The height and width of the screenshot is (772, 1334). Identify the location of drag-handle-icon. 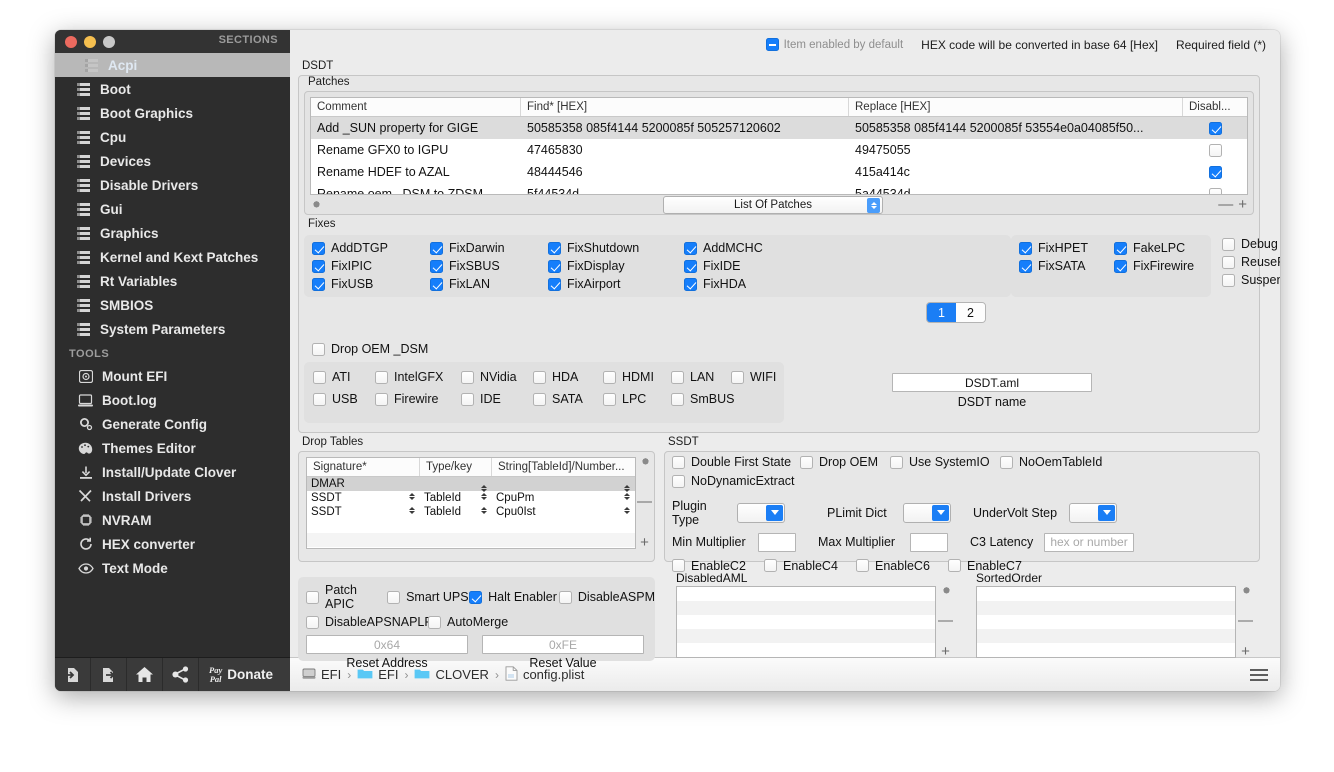
(316, 204).